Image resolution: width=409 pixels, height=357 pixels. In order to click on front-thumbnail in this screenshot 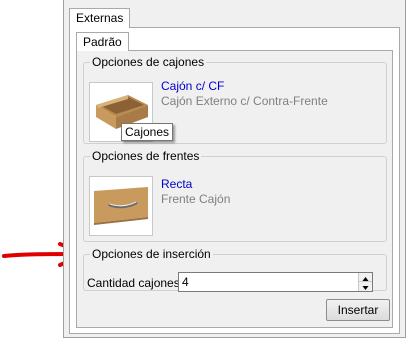, I will do `click(121, 206)`.